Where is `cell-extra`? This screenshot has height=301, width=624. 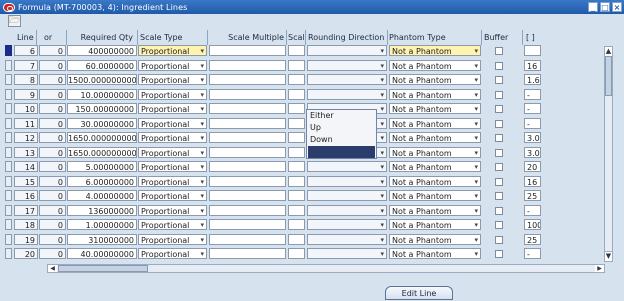
cell-extra is located at coordinates (532, 50).